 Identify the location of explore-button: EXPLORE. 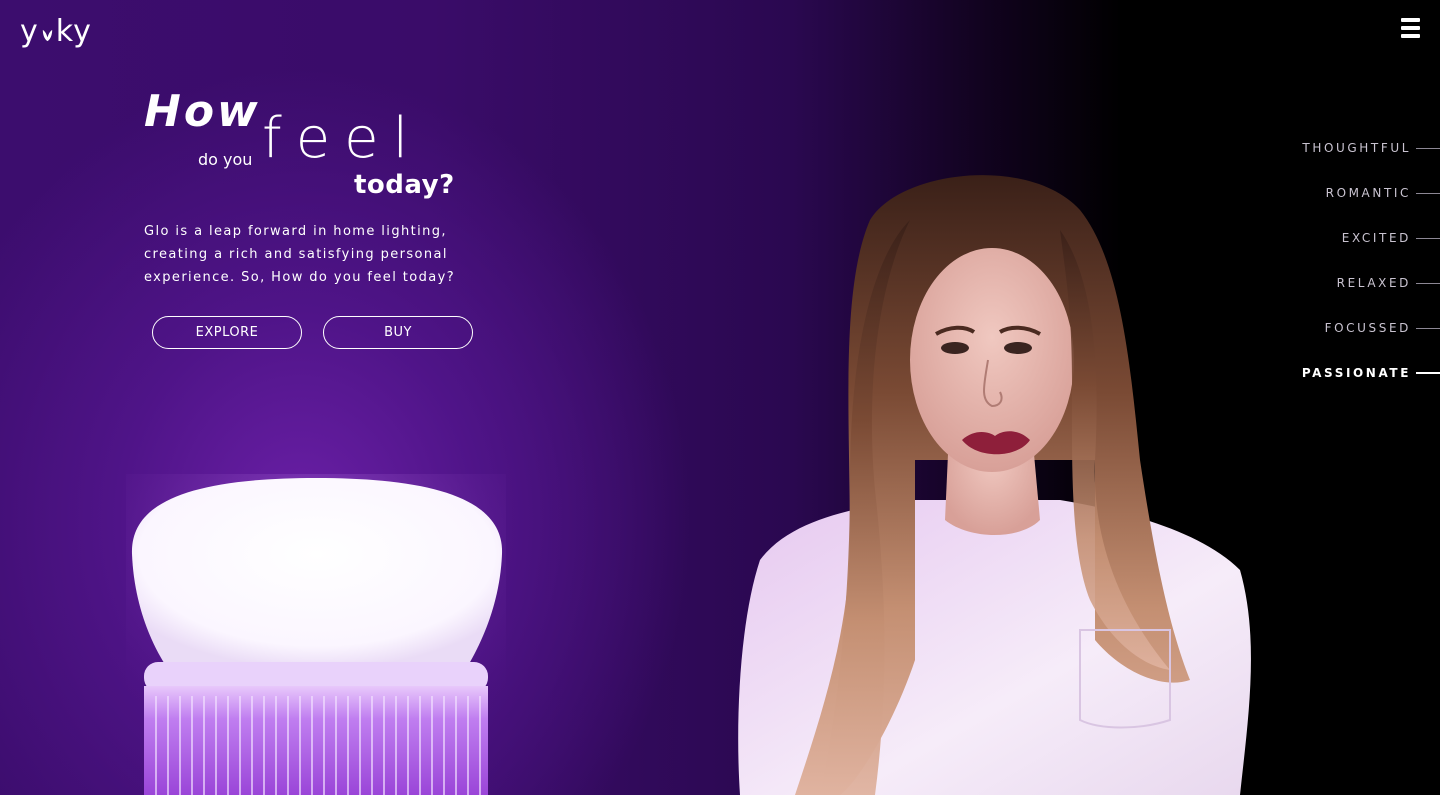
(227, 332).